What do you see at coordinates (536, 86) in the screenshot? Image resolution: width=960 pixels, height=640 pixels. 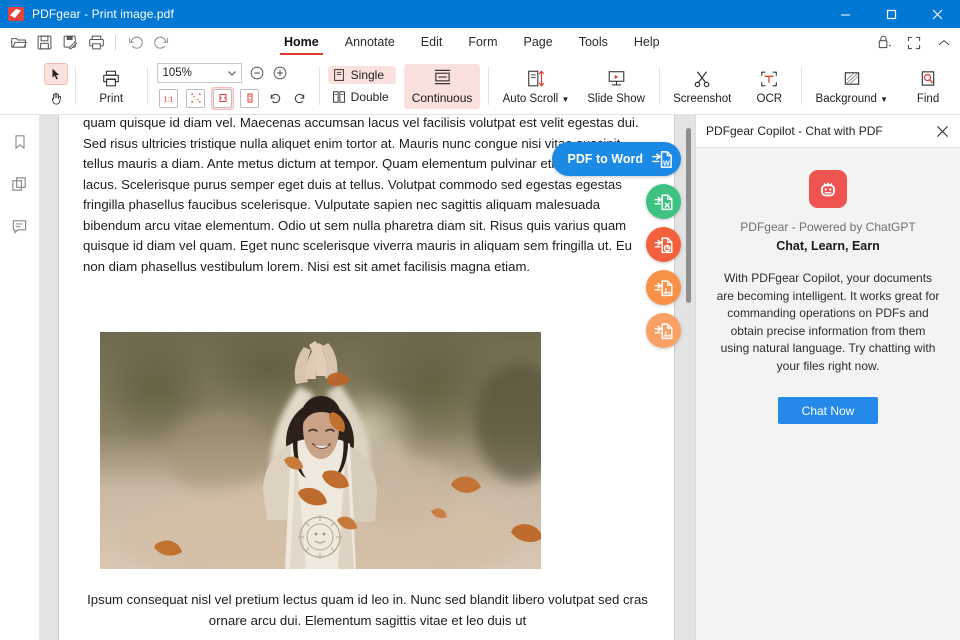 I see `auto-scroll-button: Auto Scroll ▼` at bounding box center [536, 86].